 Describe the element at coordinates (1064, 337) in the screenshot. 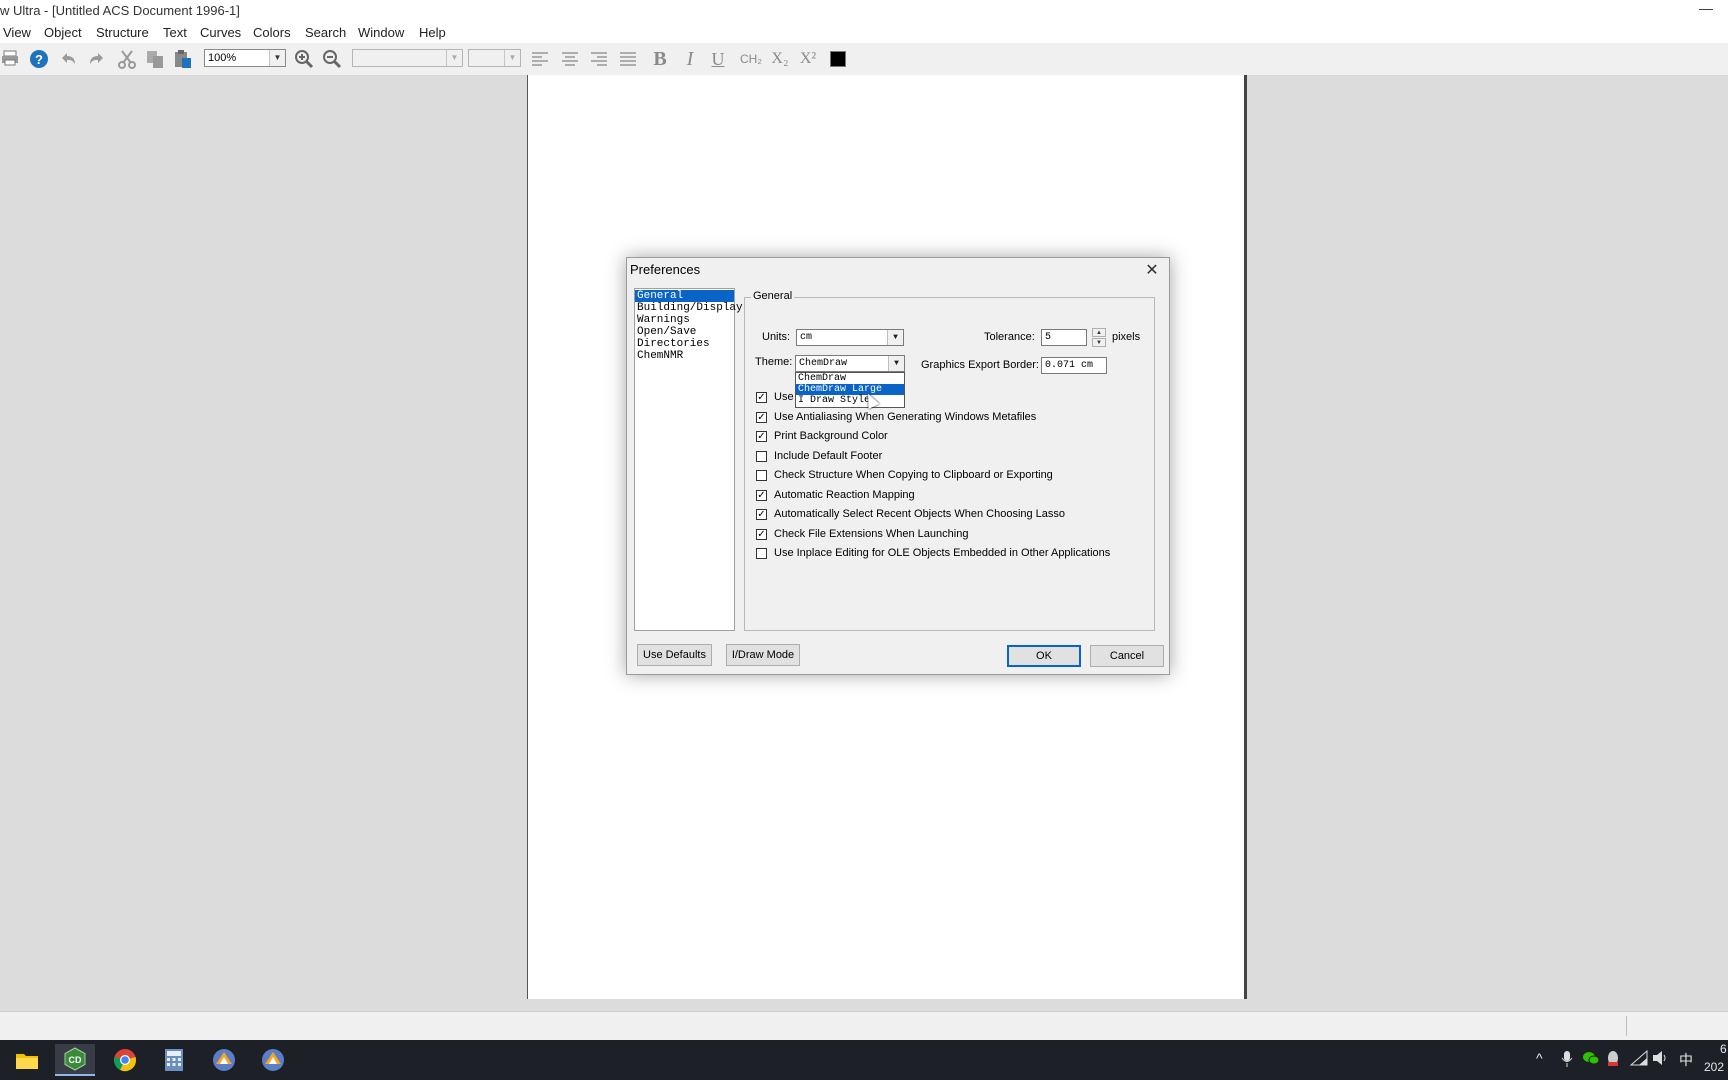

I see `tolerance-field: 5` at that location.